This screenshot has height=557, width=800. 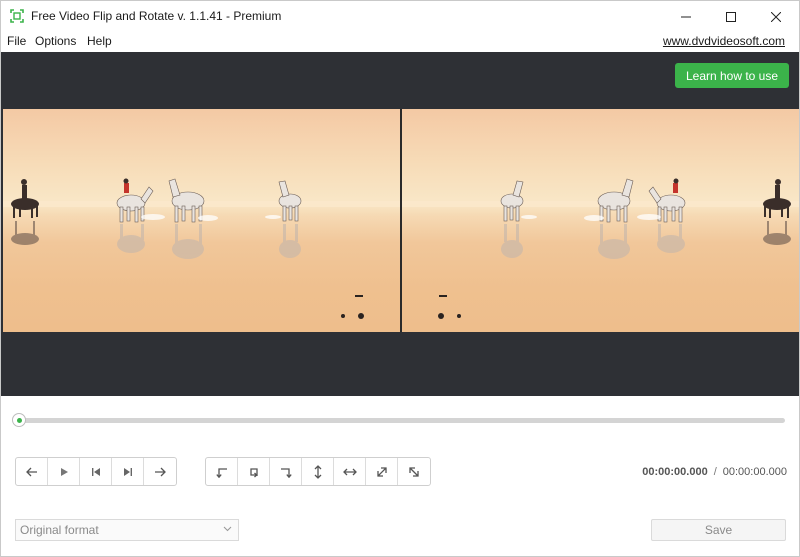 I want to click on rotate-right-icon, so click(x=253, y=472).